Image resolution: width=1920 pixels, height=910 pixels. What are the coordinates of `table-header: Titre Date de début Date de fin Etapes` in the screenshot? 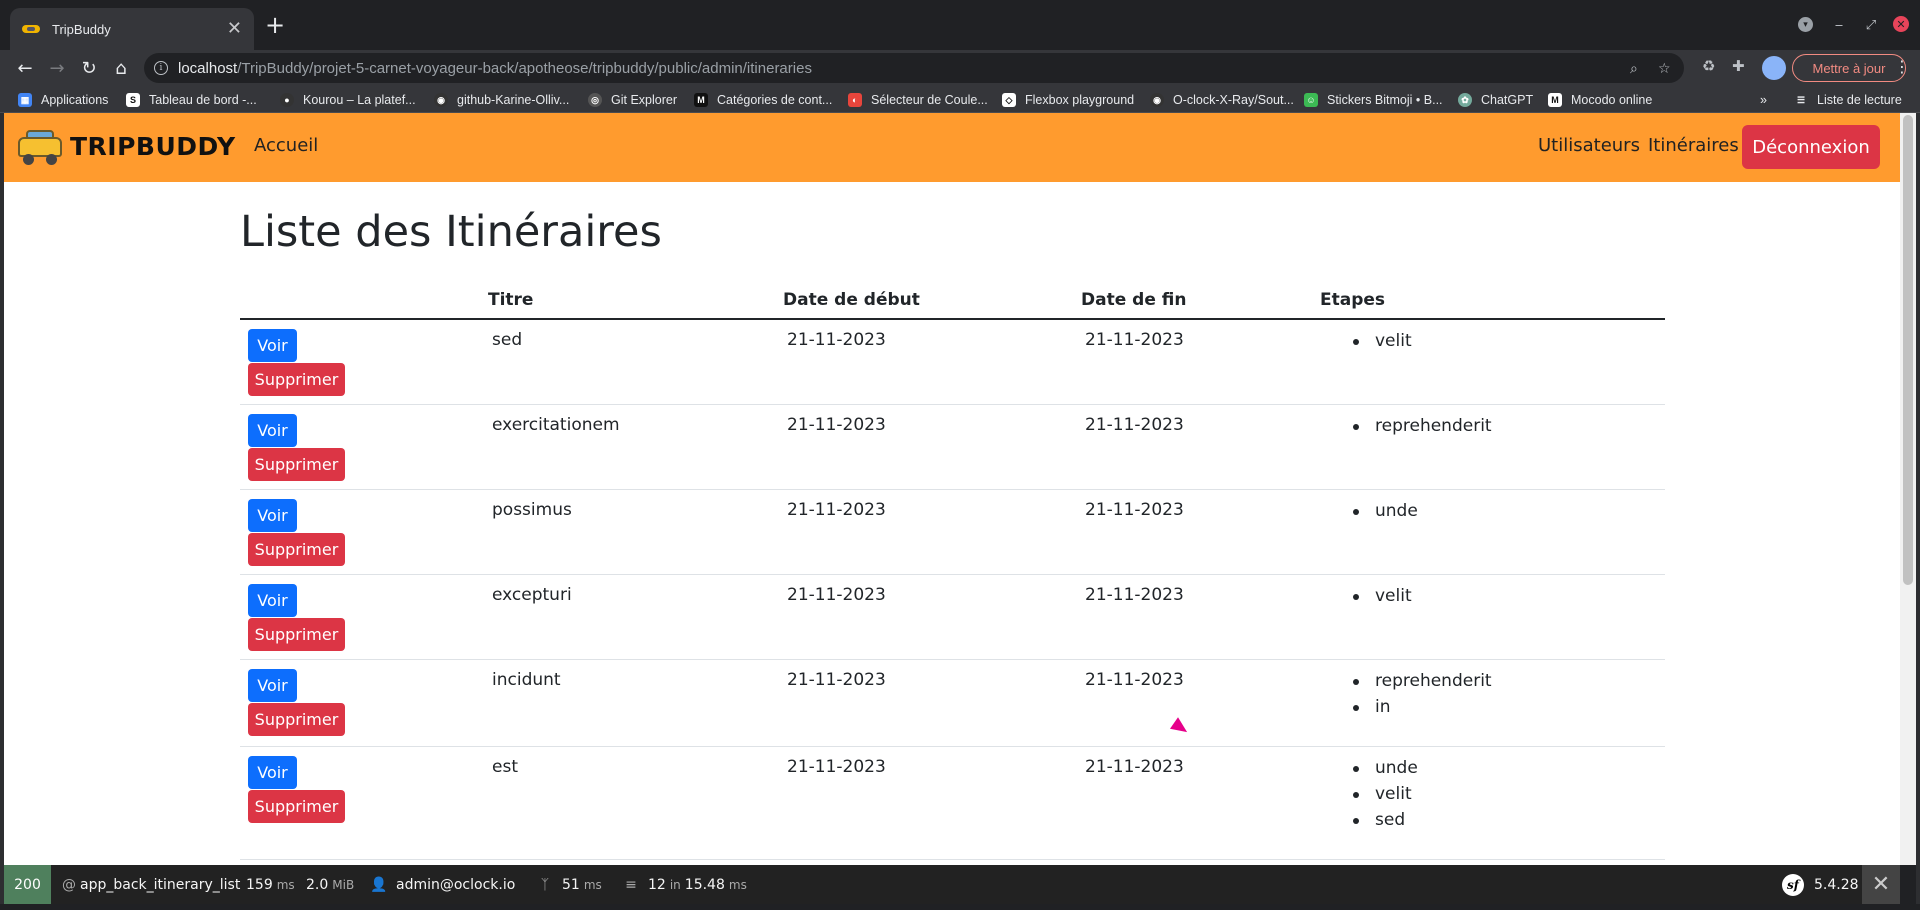 It's located at (952, 303).